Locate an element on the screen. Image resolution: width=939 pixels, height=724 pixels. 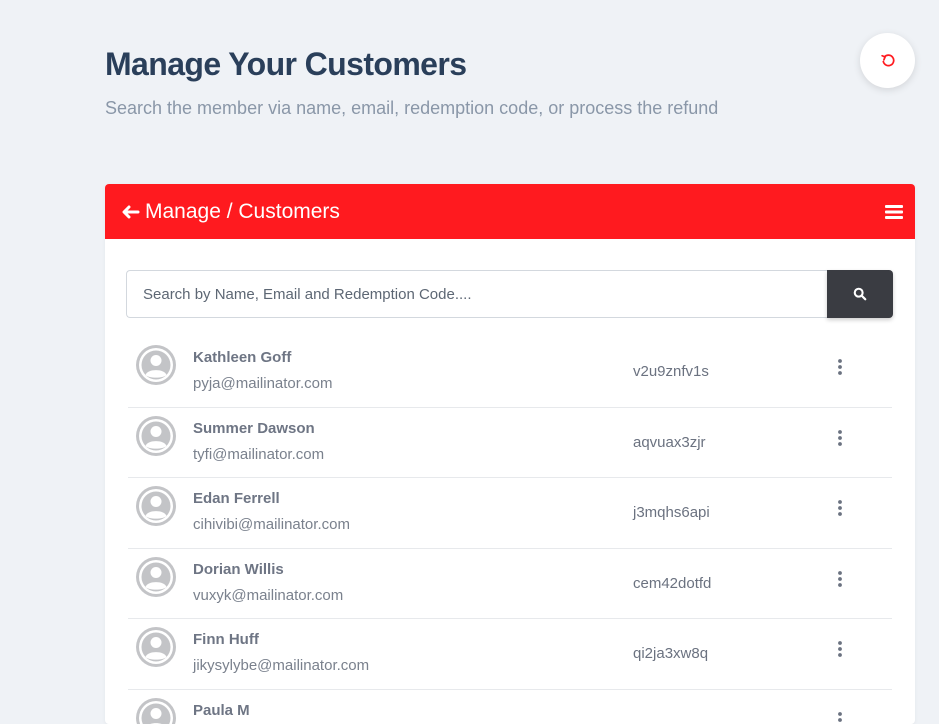
page-title: Manage Your Customers is located at coordinates (285, 64).